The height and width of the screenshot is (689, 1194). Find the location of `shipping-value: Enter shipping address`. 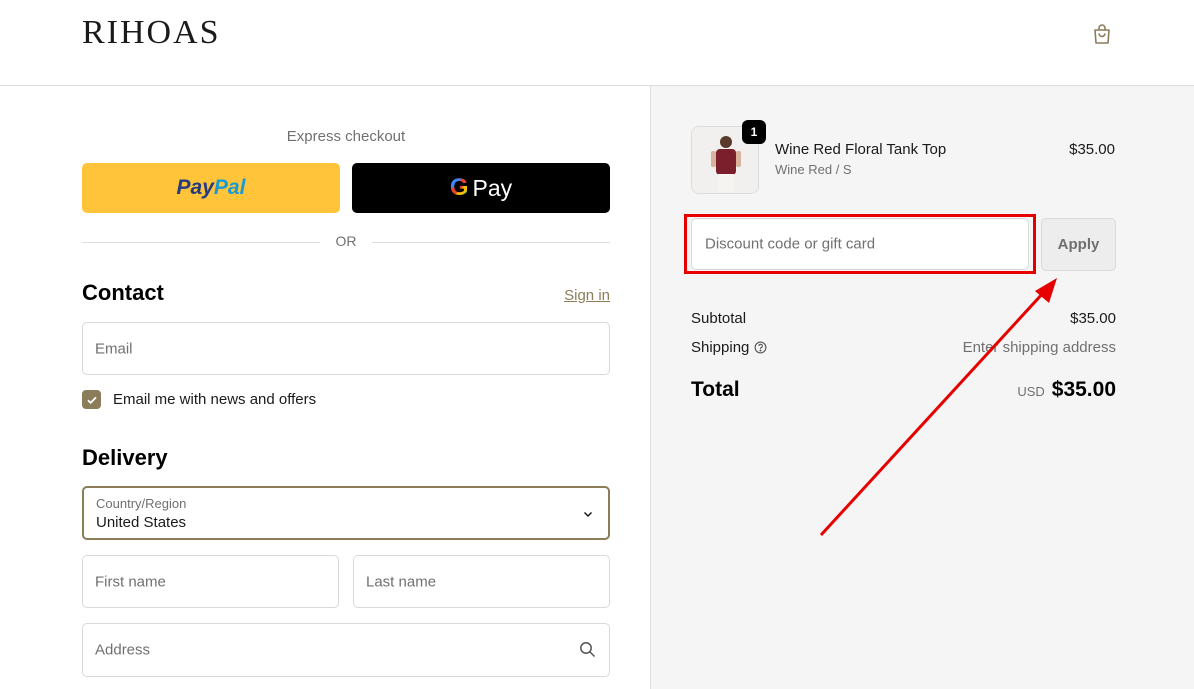

shipping-value: Enter shipping address is located at coordinates (1039, 347).